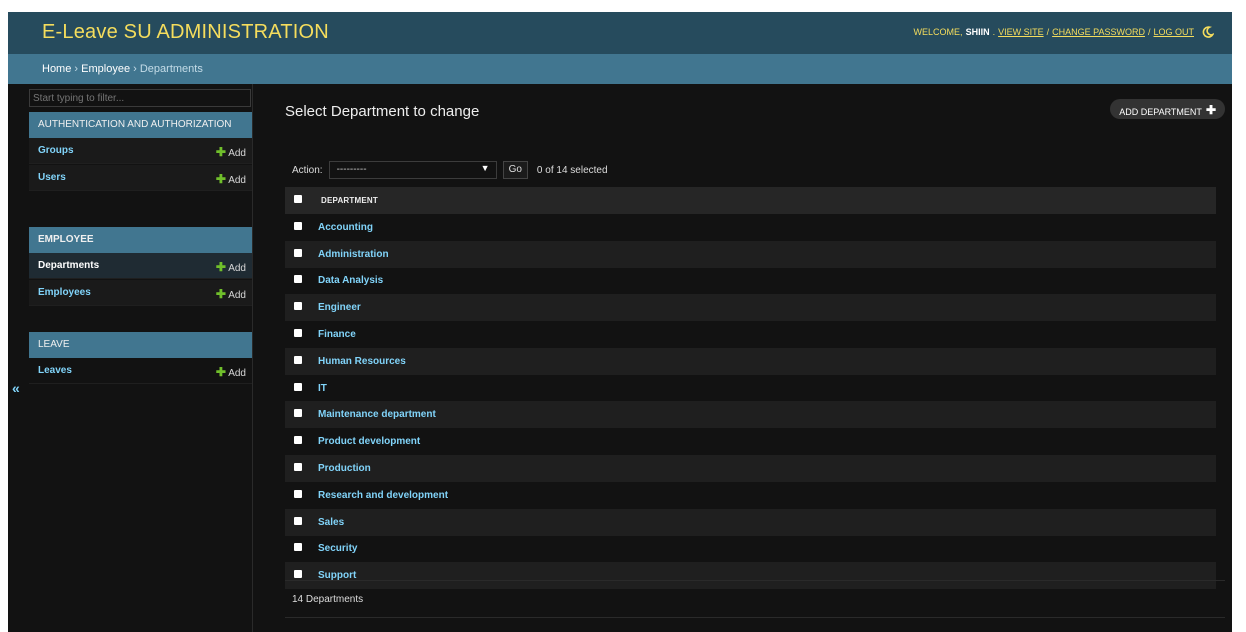  I want to click on department-link: Maintenance department, so click(377, 414).